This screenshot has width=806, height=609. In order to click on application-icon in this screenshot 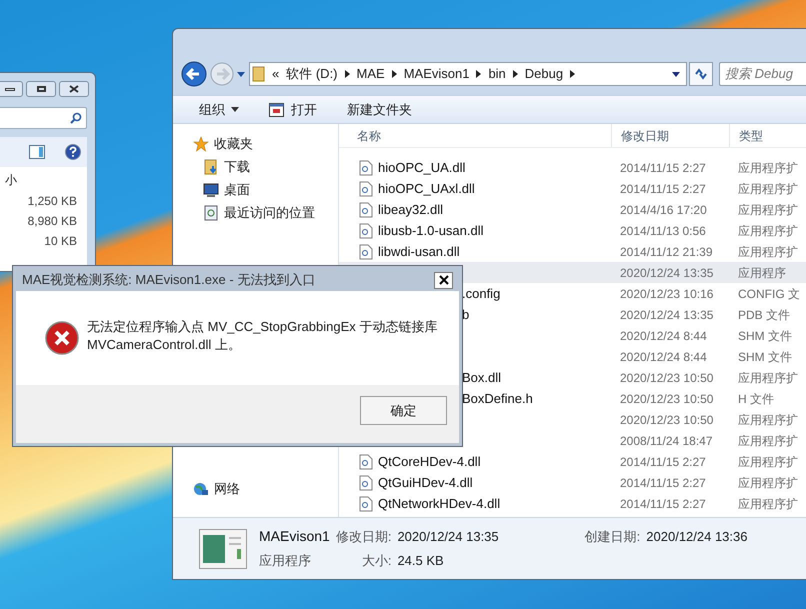, I will do `click(223, 549)`.